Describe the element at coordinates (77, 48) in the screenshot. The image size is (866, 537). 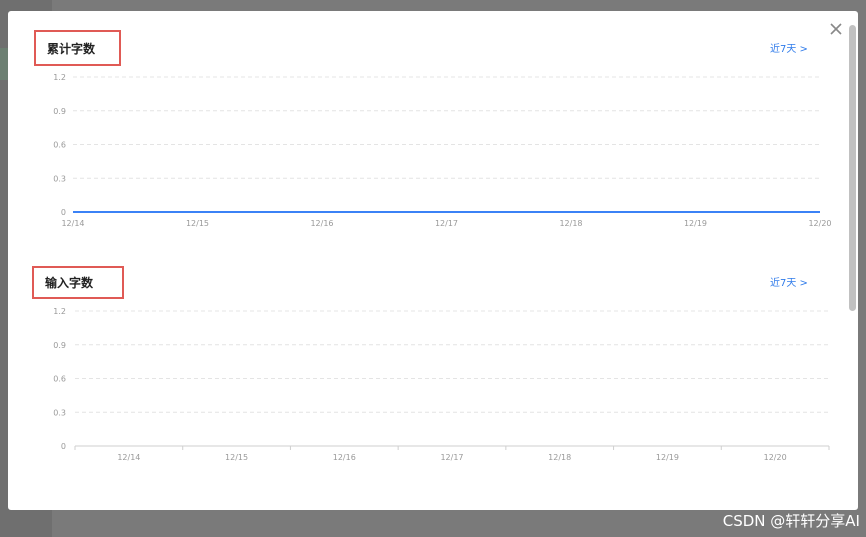
I see `panel-title-cumulative: 累计字数` at that location.